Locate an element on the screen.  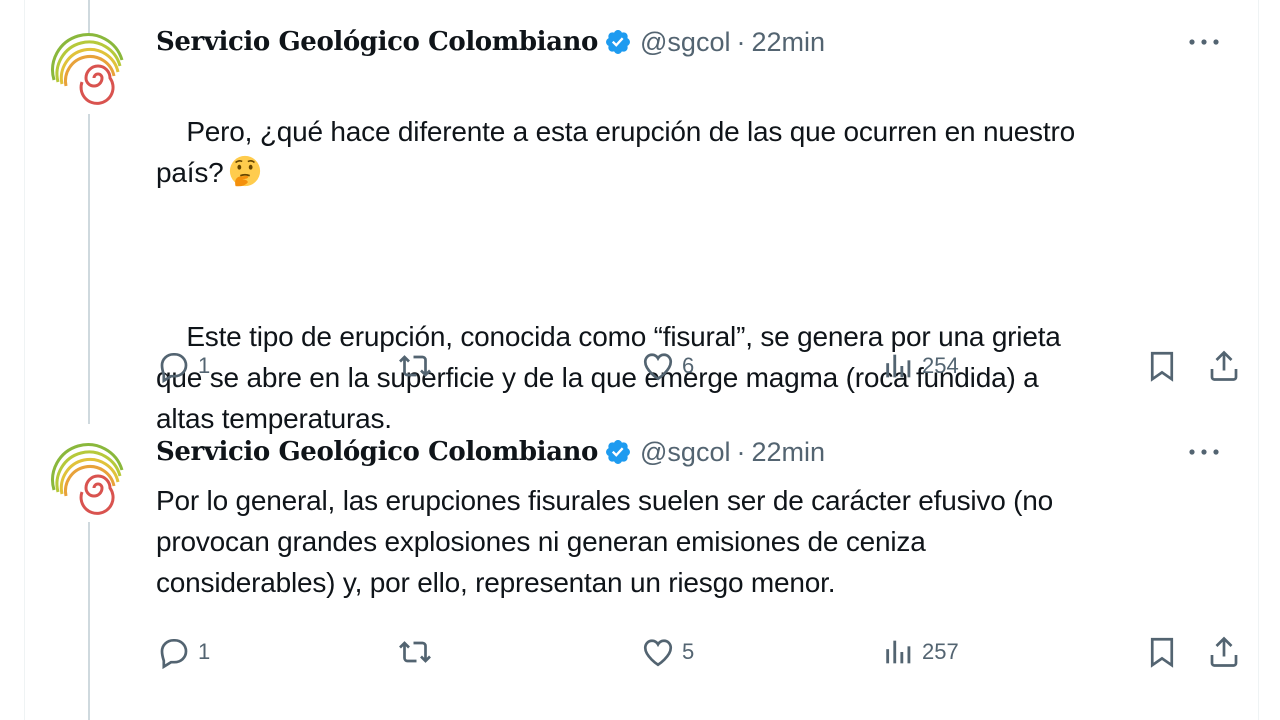
thinking-face-icon is located at coordinates (244, 171).